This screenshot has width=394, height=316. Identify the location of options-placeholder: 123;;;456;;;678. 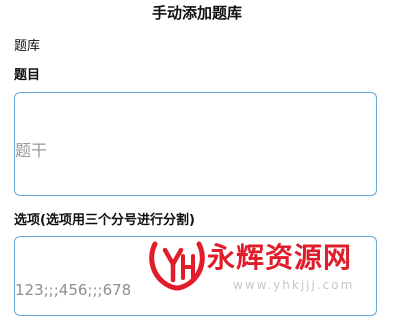
(73, 290).